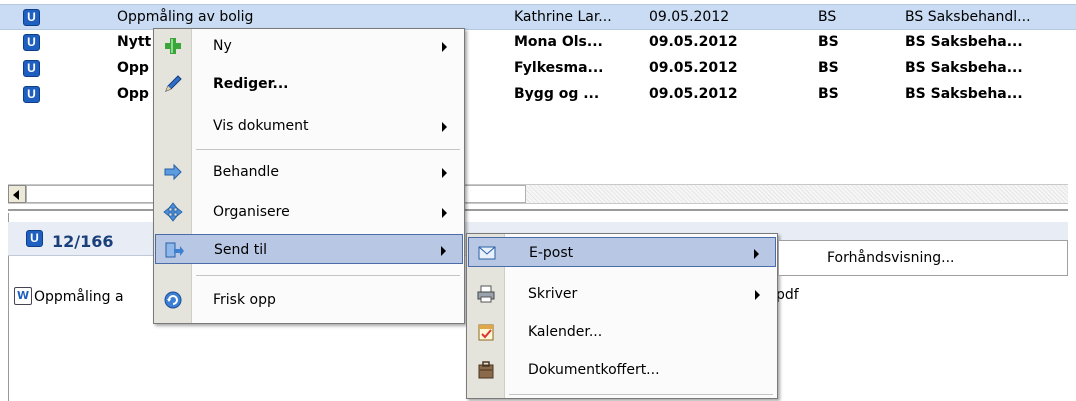  What do you see at coordinates (309, 46) in the screenshot?
I see `menu-item-ny: Ny` at bounding box center [309, 46].